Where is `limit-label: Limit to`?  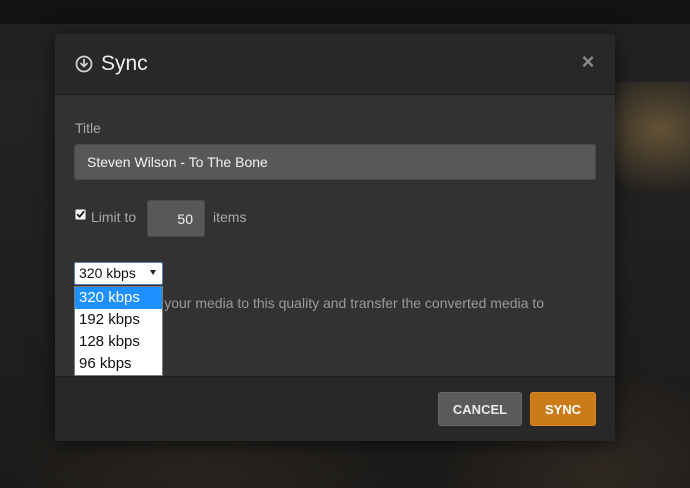 limit-label: Limit to is located at coordinates (114, 217).